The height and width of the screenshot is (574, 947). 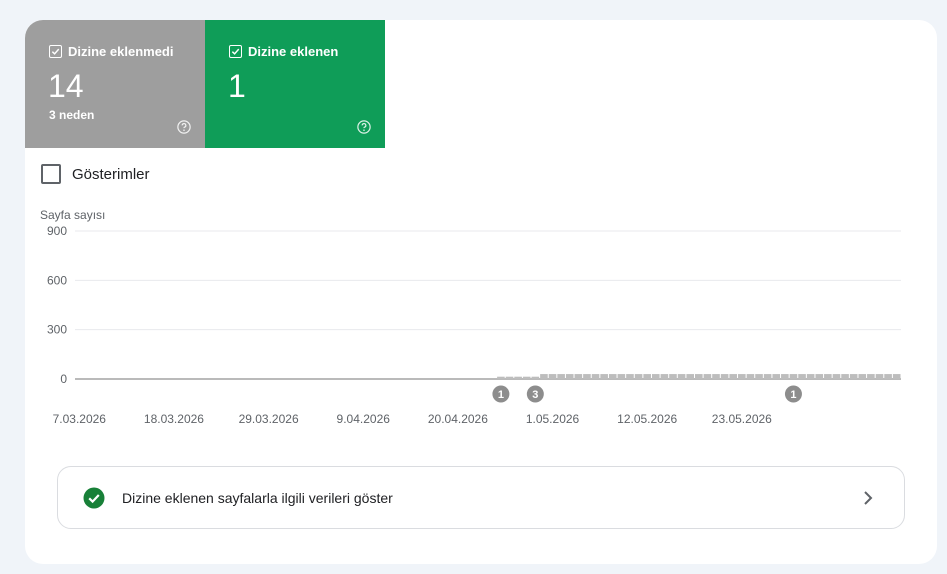 I want to click on impressions-label: Gösterimler, so click(x=111, y=174).